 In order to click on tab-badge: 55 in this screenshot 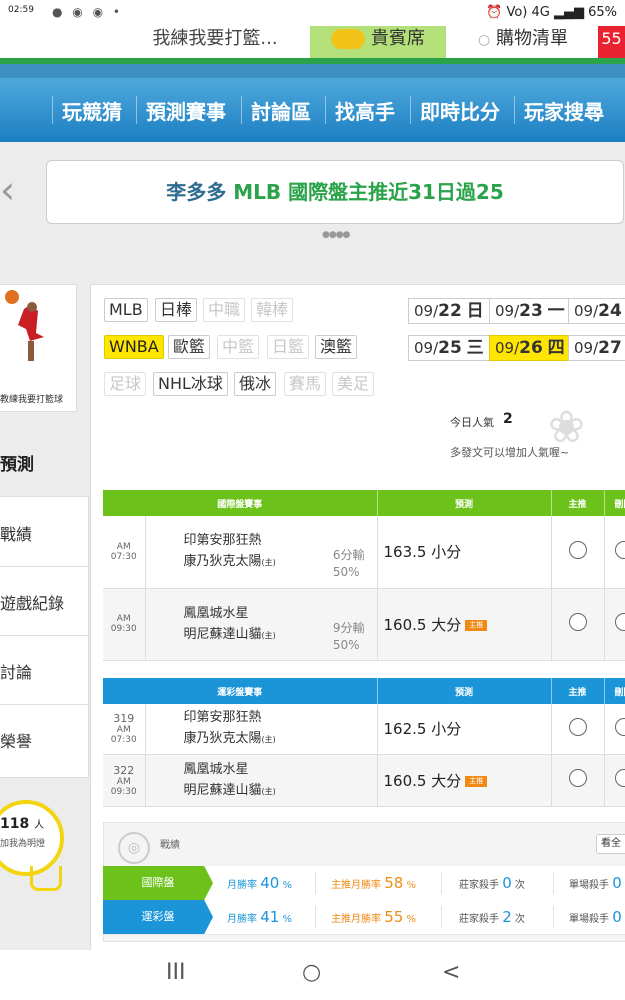, I will do `click(611, 42)`.